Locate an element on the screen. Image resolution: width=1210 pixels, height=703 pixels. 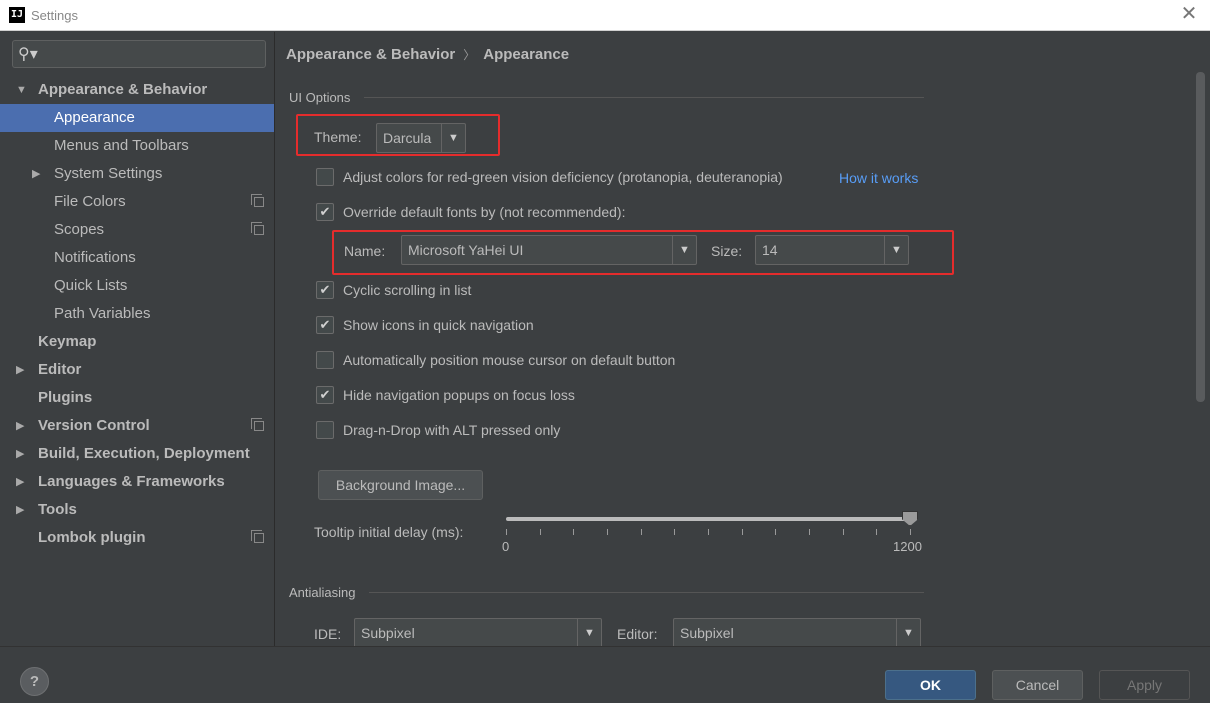
editor-aa-select: Subpixel ▼ is located at coordinates (797, 632).